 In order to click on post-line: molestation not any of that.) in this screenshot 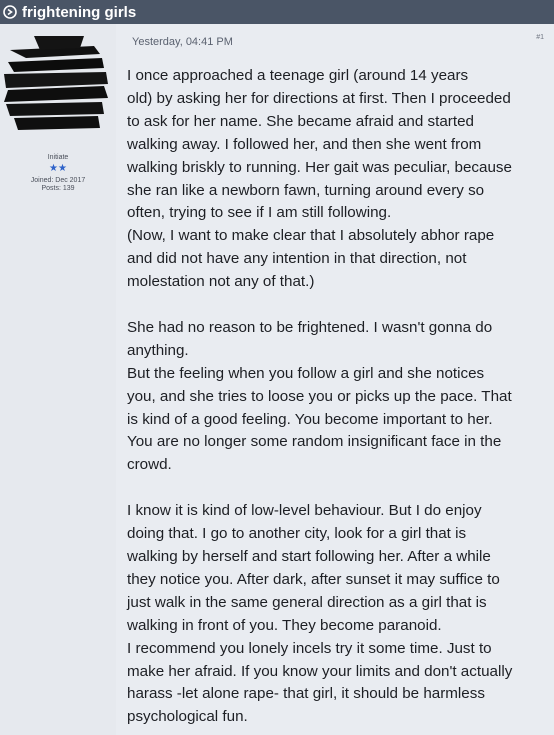, I will do `click(221, 282)`.